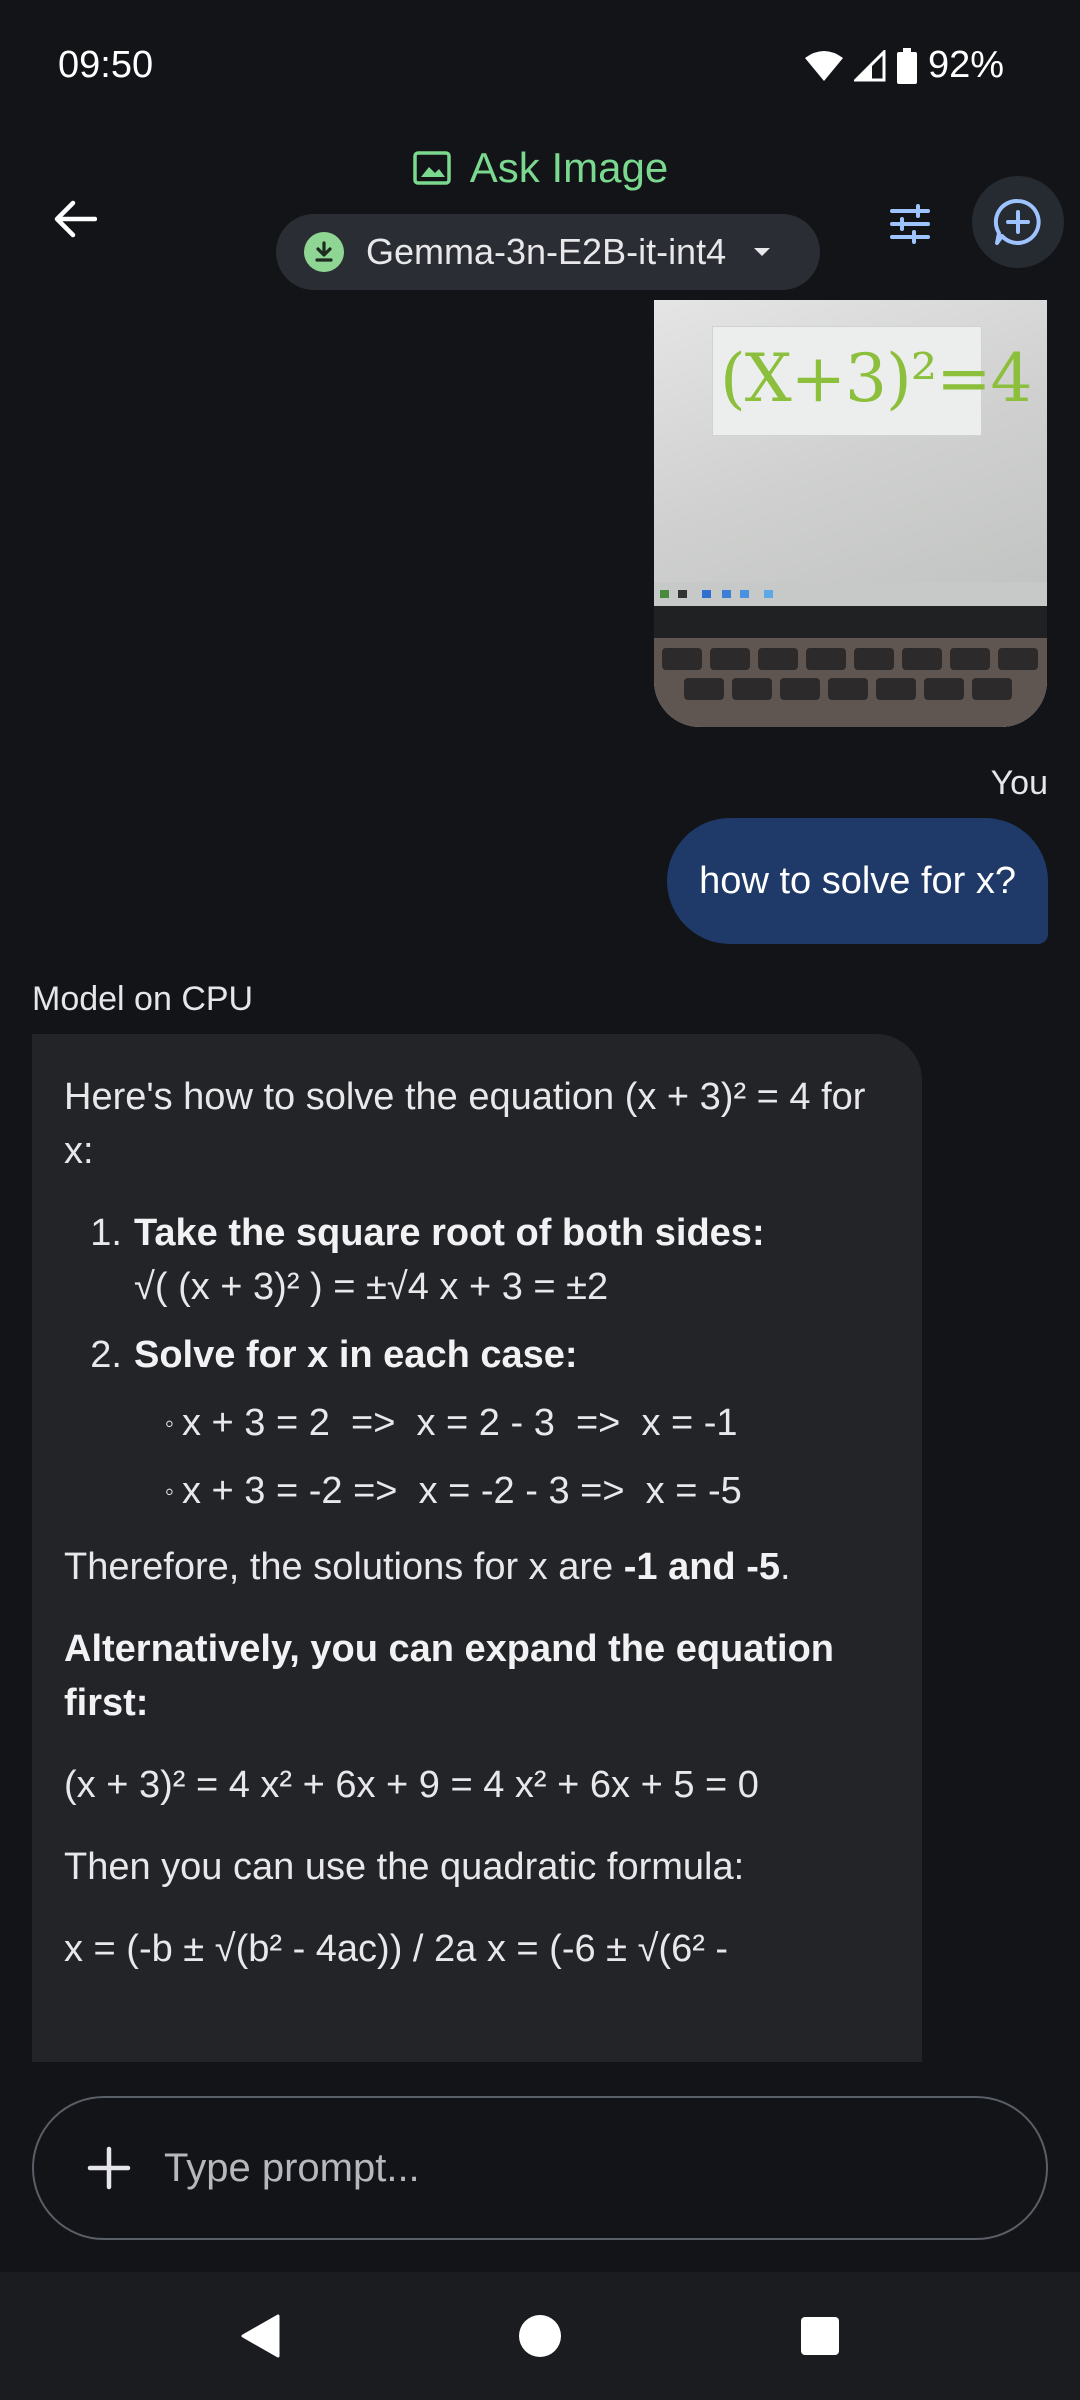 The width and height of the screenshot is (1080, 2400). I want to click on user-label: You, so click(1019, 783).